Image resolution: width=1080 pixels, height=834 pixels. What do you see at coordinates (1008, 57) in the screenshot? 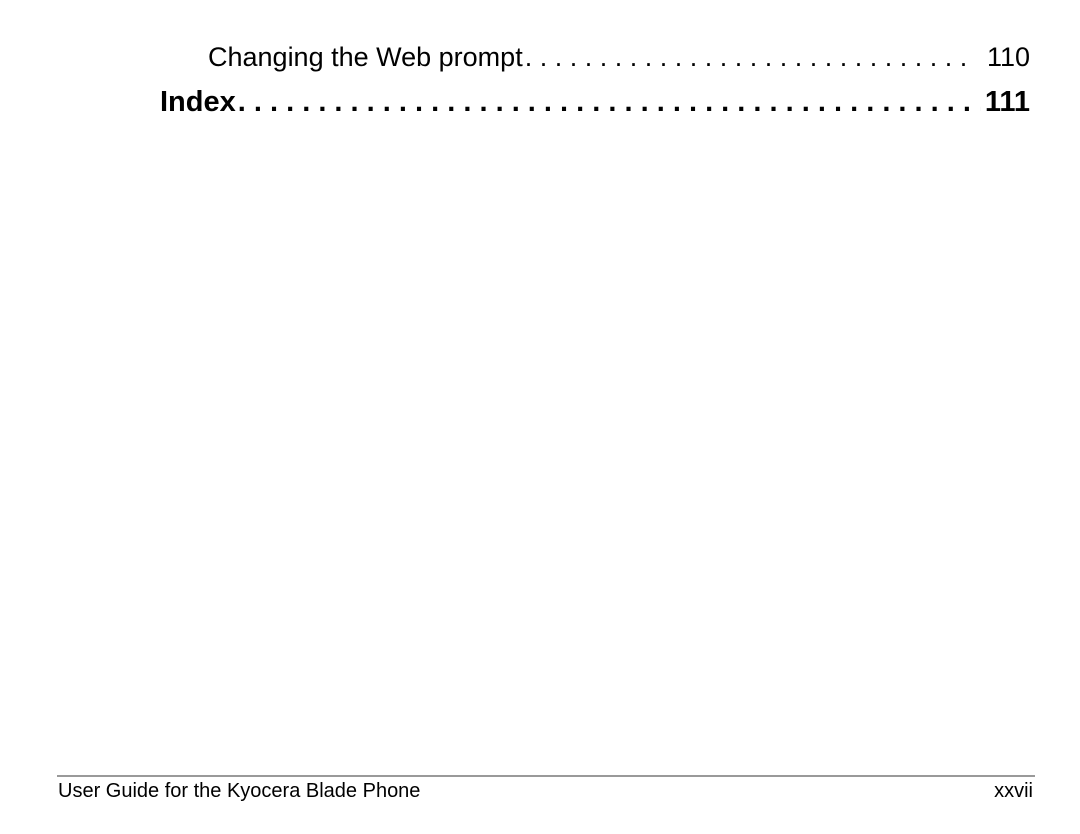
I see `toc-entry-page: 110` at bounding box center [1008, 57].